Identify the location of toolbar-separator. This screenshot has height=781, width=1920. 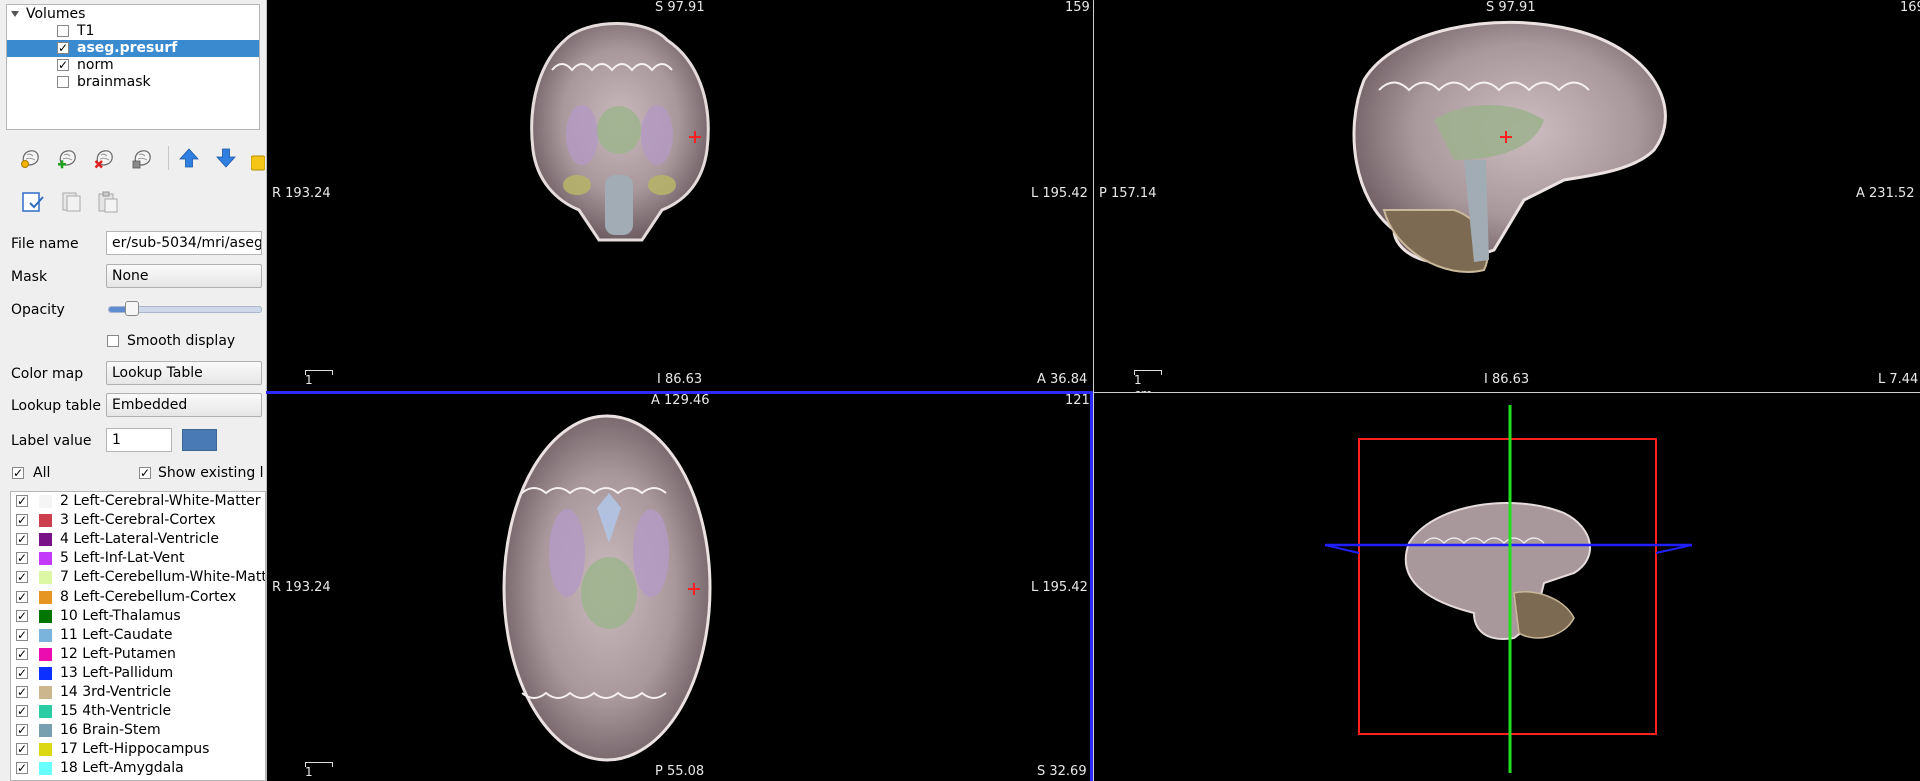
(168, 158).